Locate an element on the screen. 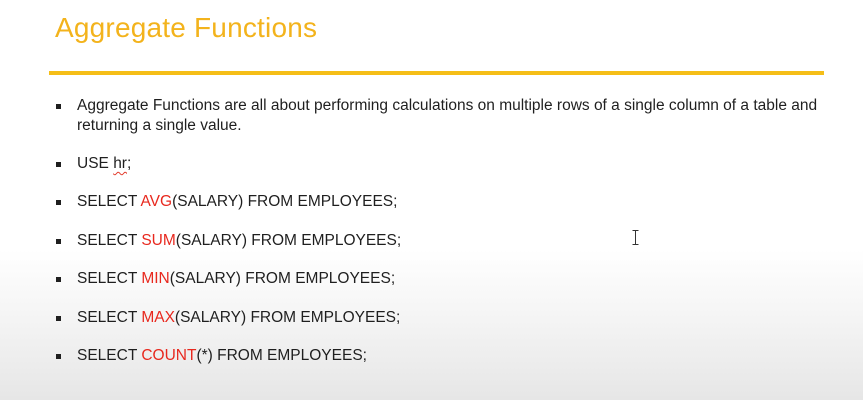 This screenshot has height=400, width=863. bullet-select-avg: SELECT AVG(SALARY) FROM EMPLOYEES; is located at coordinates (441, 211).